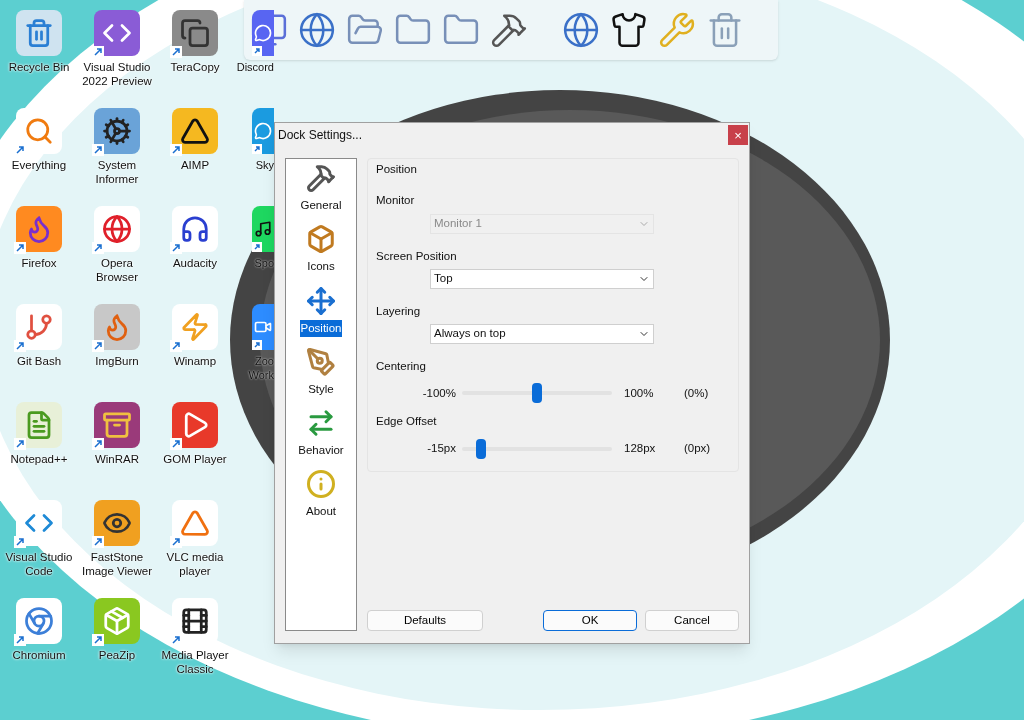  What do you see at coordinates (117, 74) in the screenshot?
I see `icon-label: Visual Studio 2022 Preview` at bounding box center [117, 74].